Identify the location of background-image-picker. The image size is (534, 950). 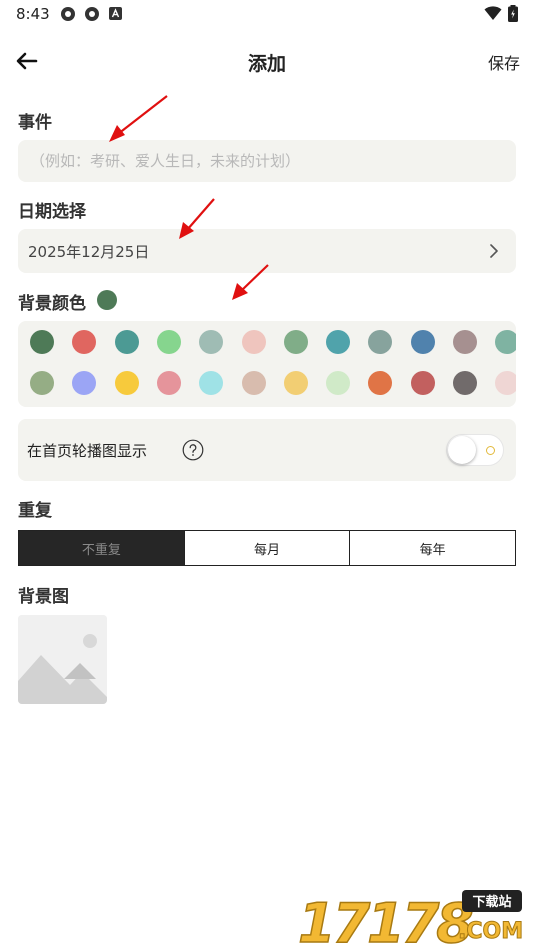
(62, 659).